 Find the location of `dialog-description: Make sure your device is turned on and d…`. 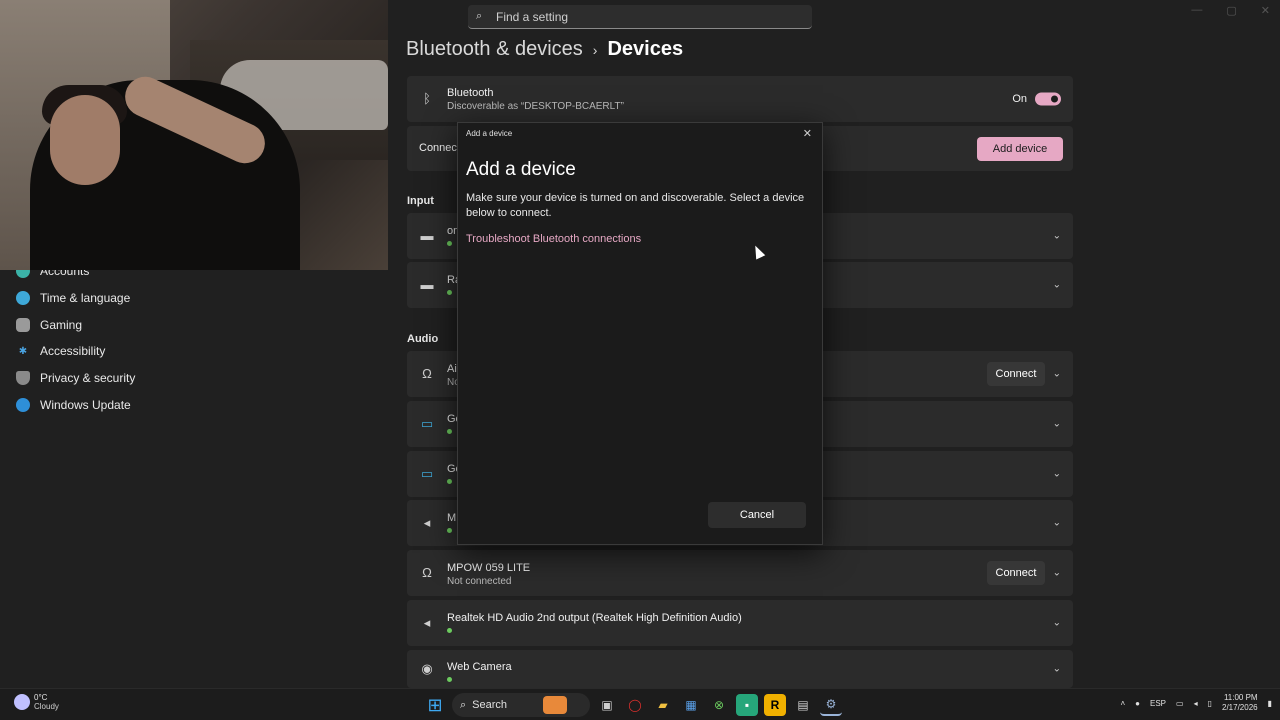

dialog-description: Make sure your device is turned on and d… is located at coordinates (635, 205).